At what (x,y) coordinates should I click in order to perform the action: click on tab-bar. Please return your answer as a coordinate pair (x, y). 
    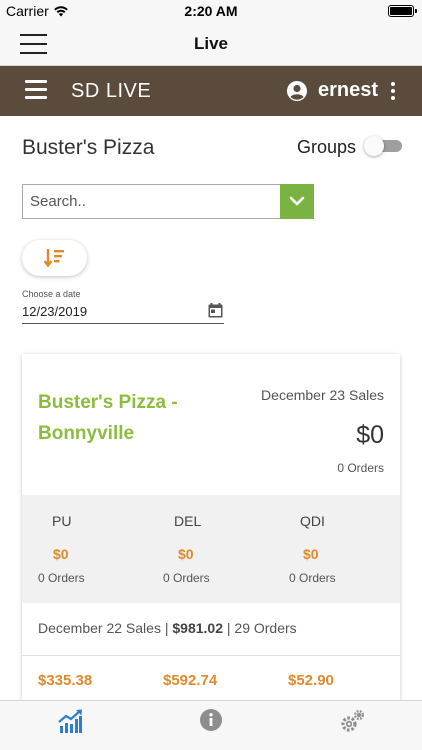
    Looking at the image, I should click on (211, 725).